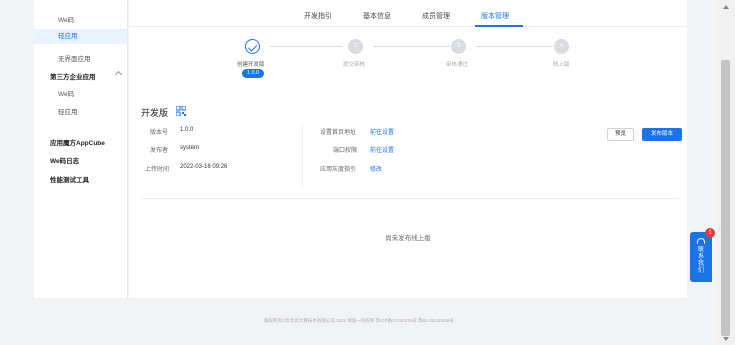 Image resolution: width=735 pixels, height=345 pixels. What do you see at coordinates (376, 168) in the screenshot?
I see `grayscale-edit-link: 修改` at bounding box center [376, 168].